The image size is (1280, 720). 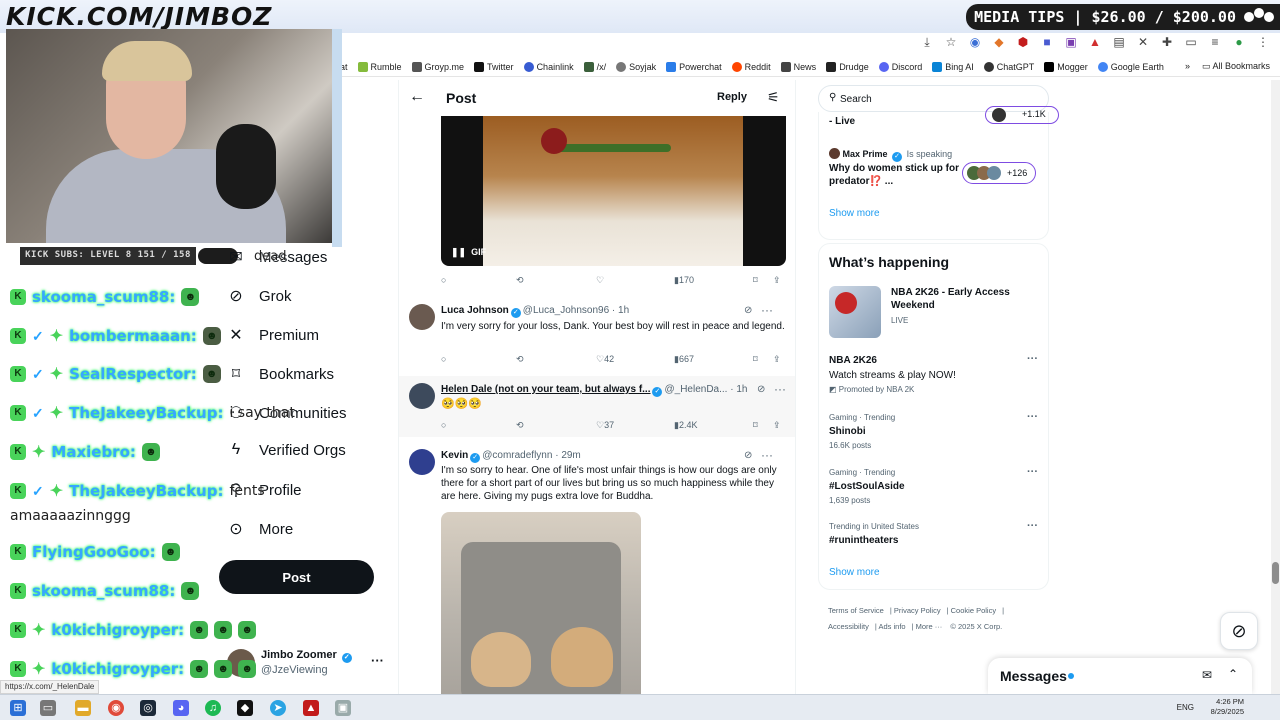 I want to click on nav-more: ⊙ More, so click(x=260, y=529).